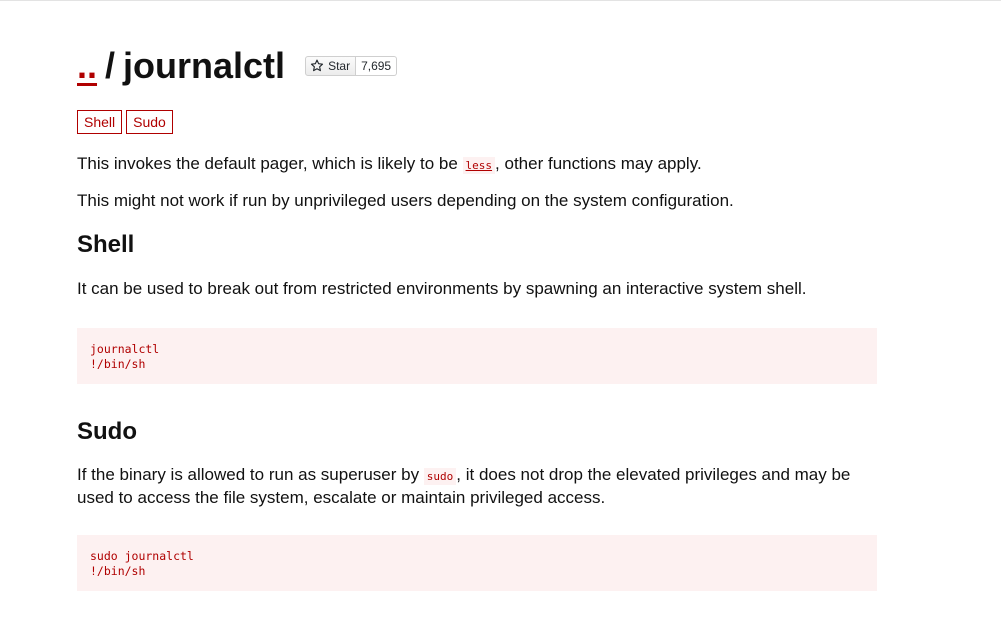 Image resolution: width=1001 pixels, height=626 pixels. I want to click on star-button: Star, so click(331, 66).